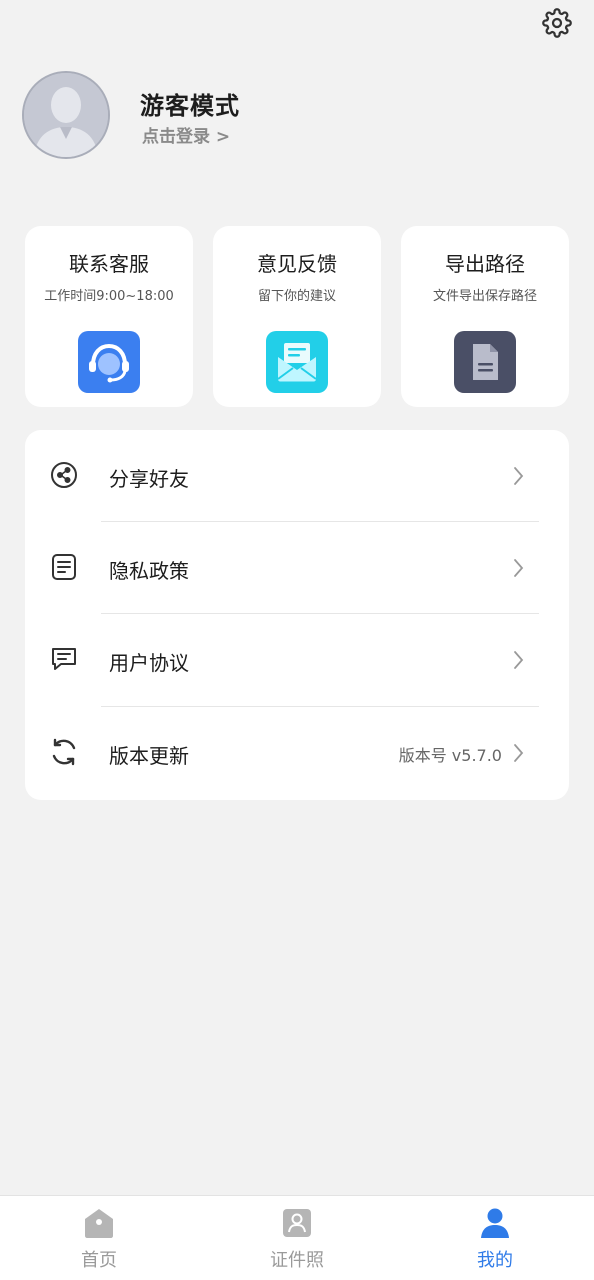  What do you see at coordinates (190, 106) in the screenshot?
I see `profile-name: 游客模式` at bounding box center [190, 106].